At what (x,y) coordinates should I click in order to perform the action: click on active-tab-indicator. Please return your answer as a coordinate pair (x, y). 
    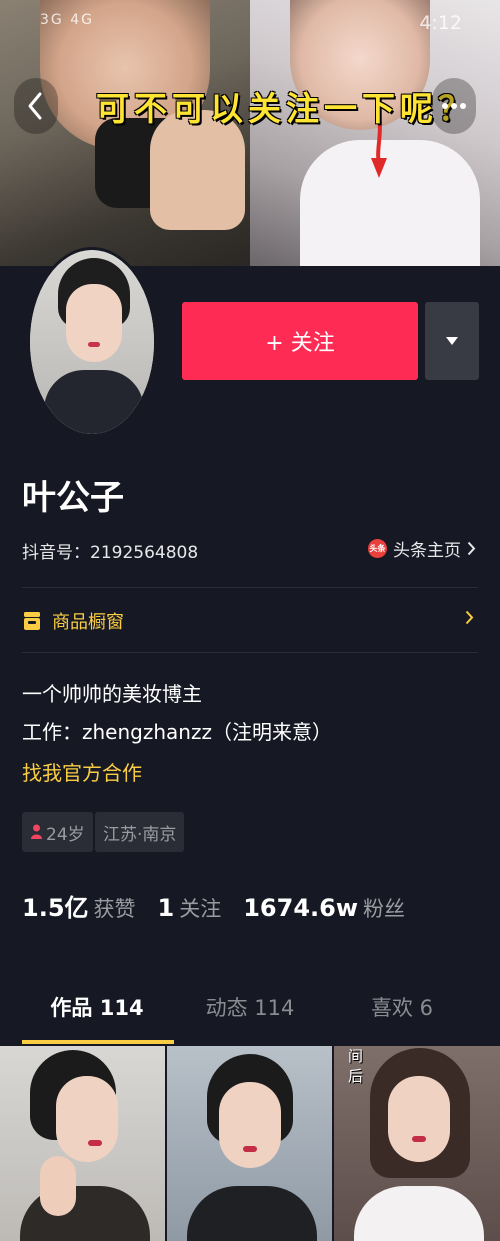
    Looking at the image, I should click on (98, 1042).